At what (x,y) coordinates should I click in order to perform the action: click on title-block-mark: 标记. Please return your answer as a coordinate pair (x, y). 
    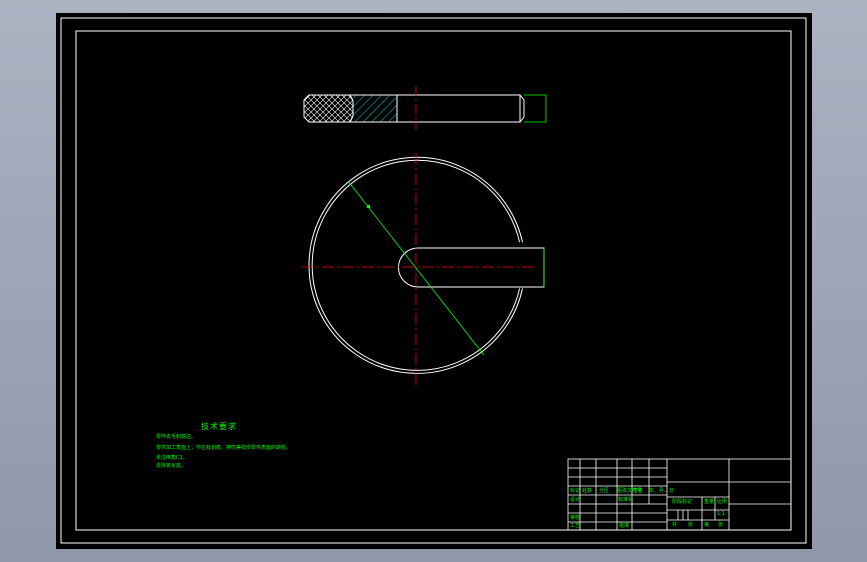
    Looking at the image, I should click on (575, 491).